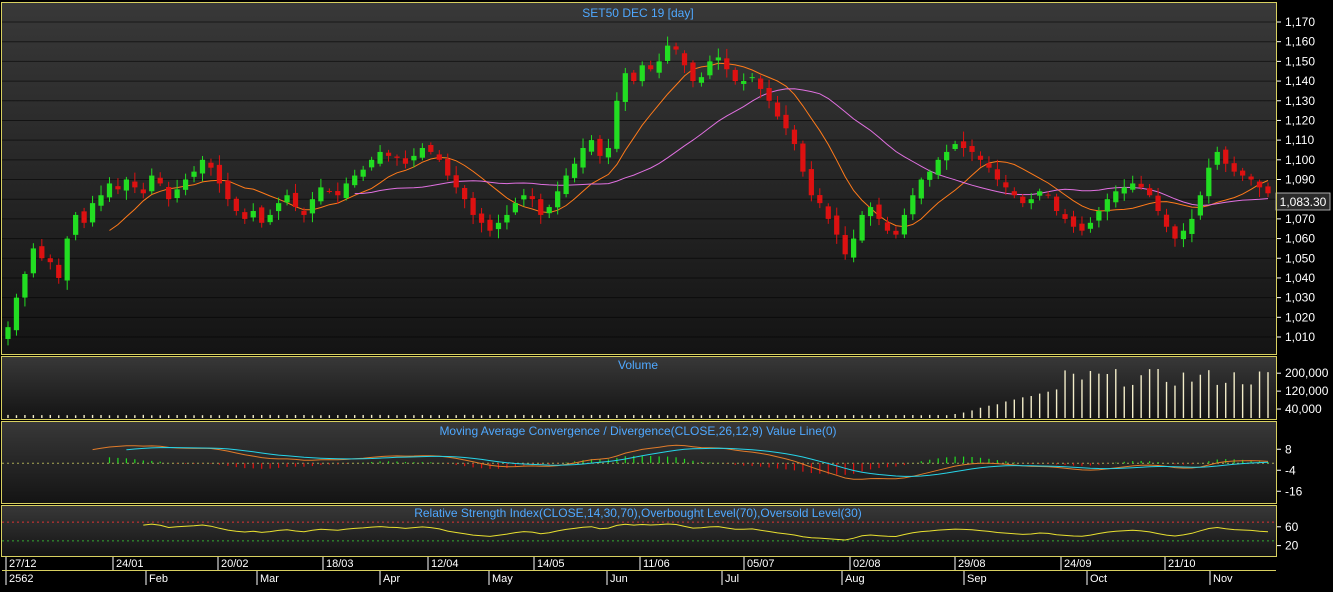 The width and height of the screenshot is (1333, 592). Describe the element at coordinates (1294, 491) in the screenshot. I see `macd-tick-label: -16` at that location.